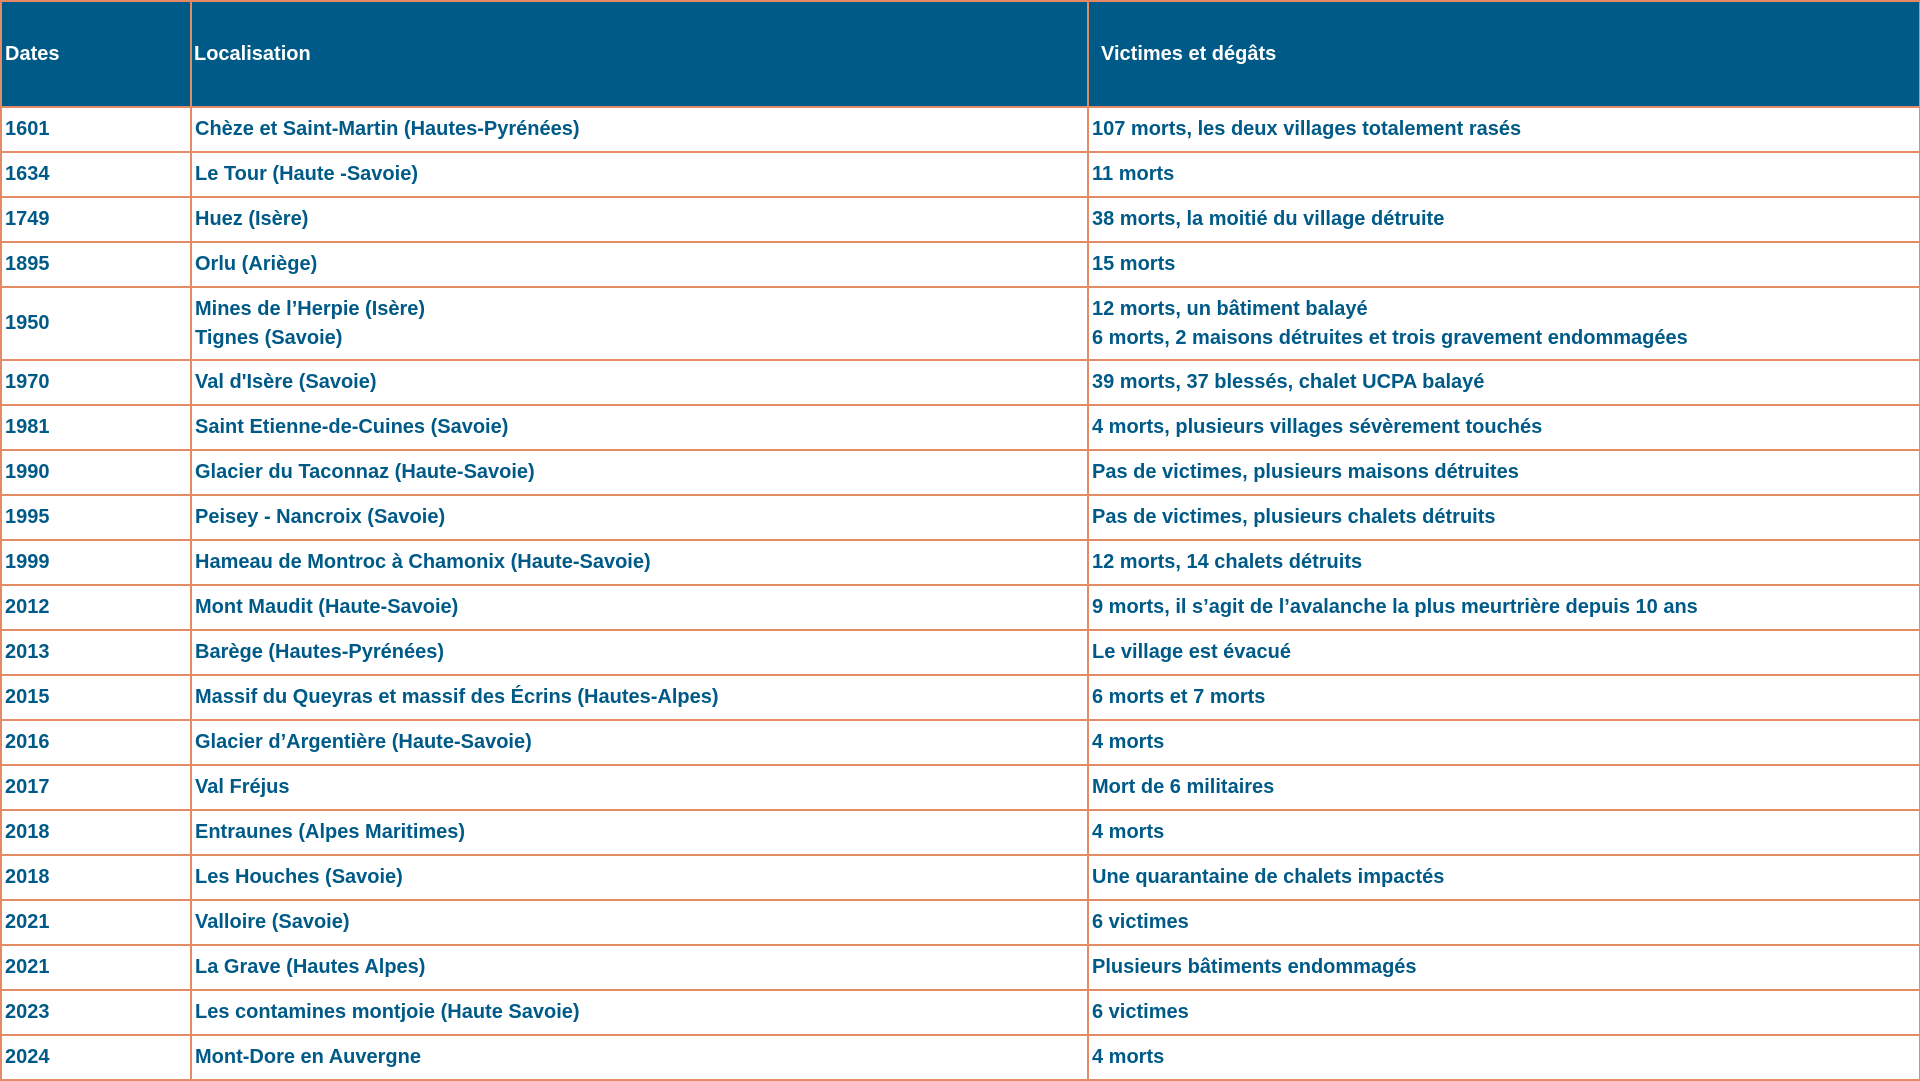  What do you see at coordinates (639, 877) in the screenshot?
I see `cell-localisation: Les Houches (Savoie)` at bounding box center [639, 877].